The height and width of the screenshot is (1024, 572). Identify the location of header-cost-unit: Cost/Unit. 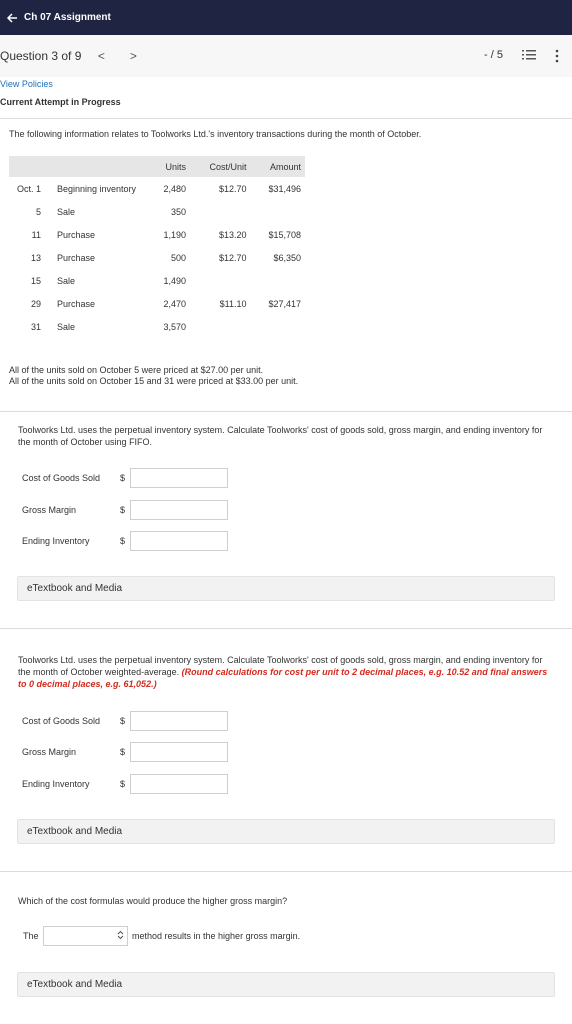
(220, 166).